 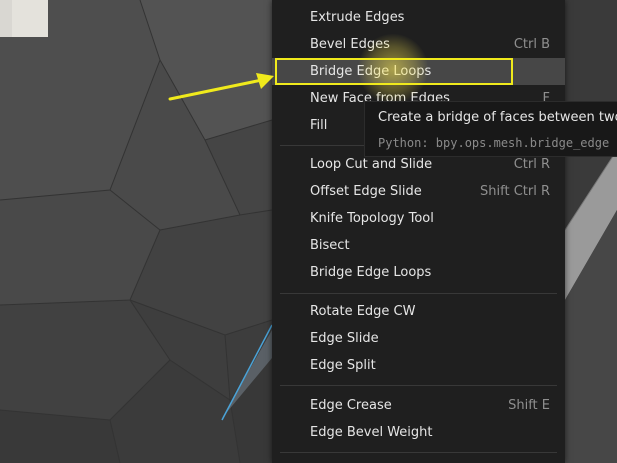 I want to click on tooltip-description: Create a bridge of faces between two, so click(x=497, y=117).